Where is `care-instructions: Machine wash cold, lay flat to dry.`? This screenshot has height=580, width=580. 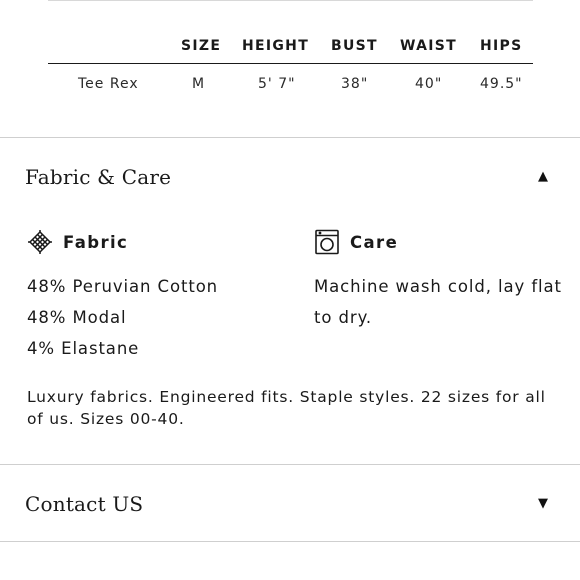
care-instructions: Machine wash cold, lay flat to dry. is located at coordinates (438, 302).